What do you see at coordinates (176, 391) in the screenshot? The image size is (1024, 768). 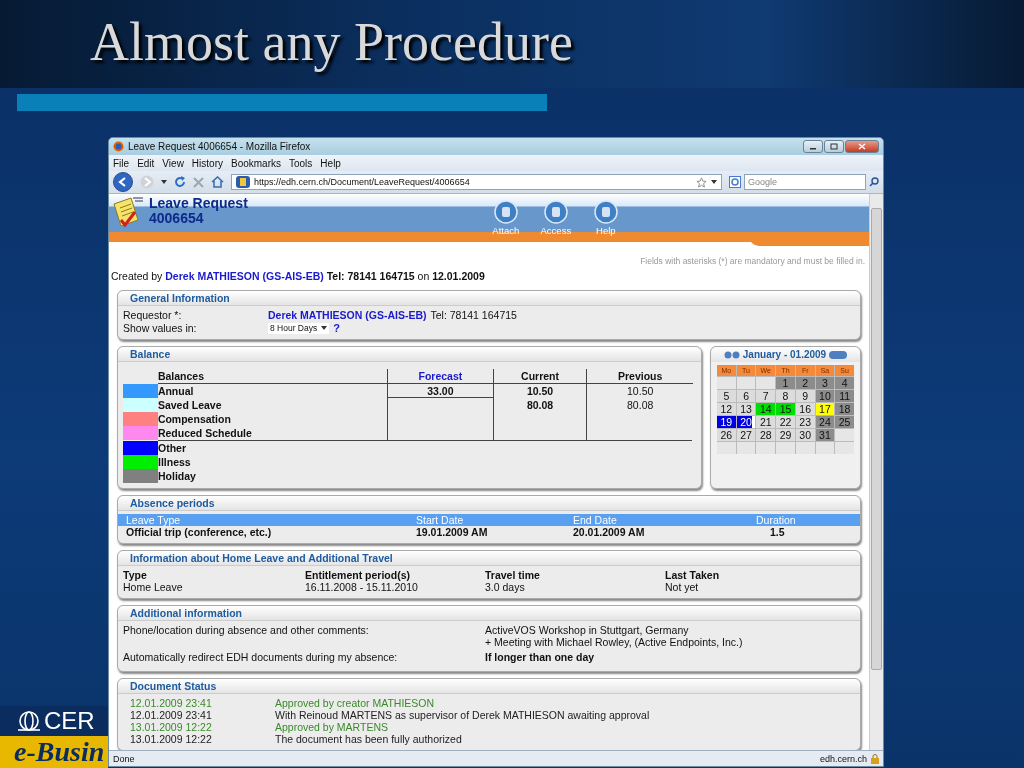 I see `table-cell-text: Annual` at bounding box center [176, 391].